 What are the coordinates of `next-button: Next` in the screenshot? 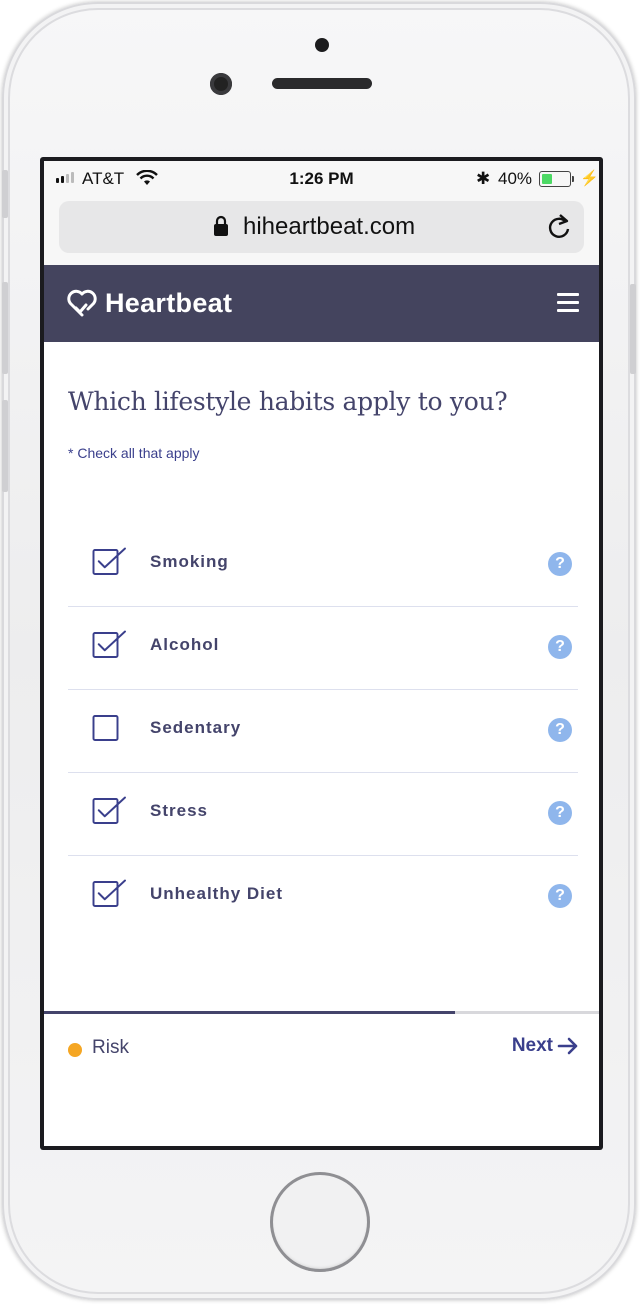 It's located at (545, 1046).